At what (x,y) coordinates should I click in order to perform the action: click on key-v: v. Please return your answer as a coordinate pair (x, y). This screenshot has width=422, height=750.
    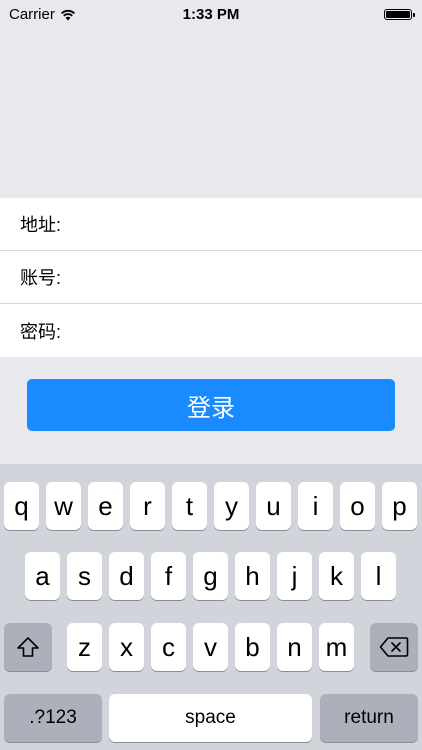
    Looking at the image, I should click on (210, 647).